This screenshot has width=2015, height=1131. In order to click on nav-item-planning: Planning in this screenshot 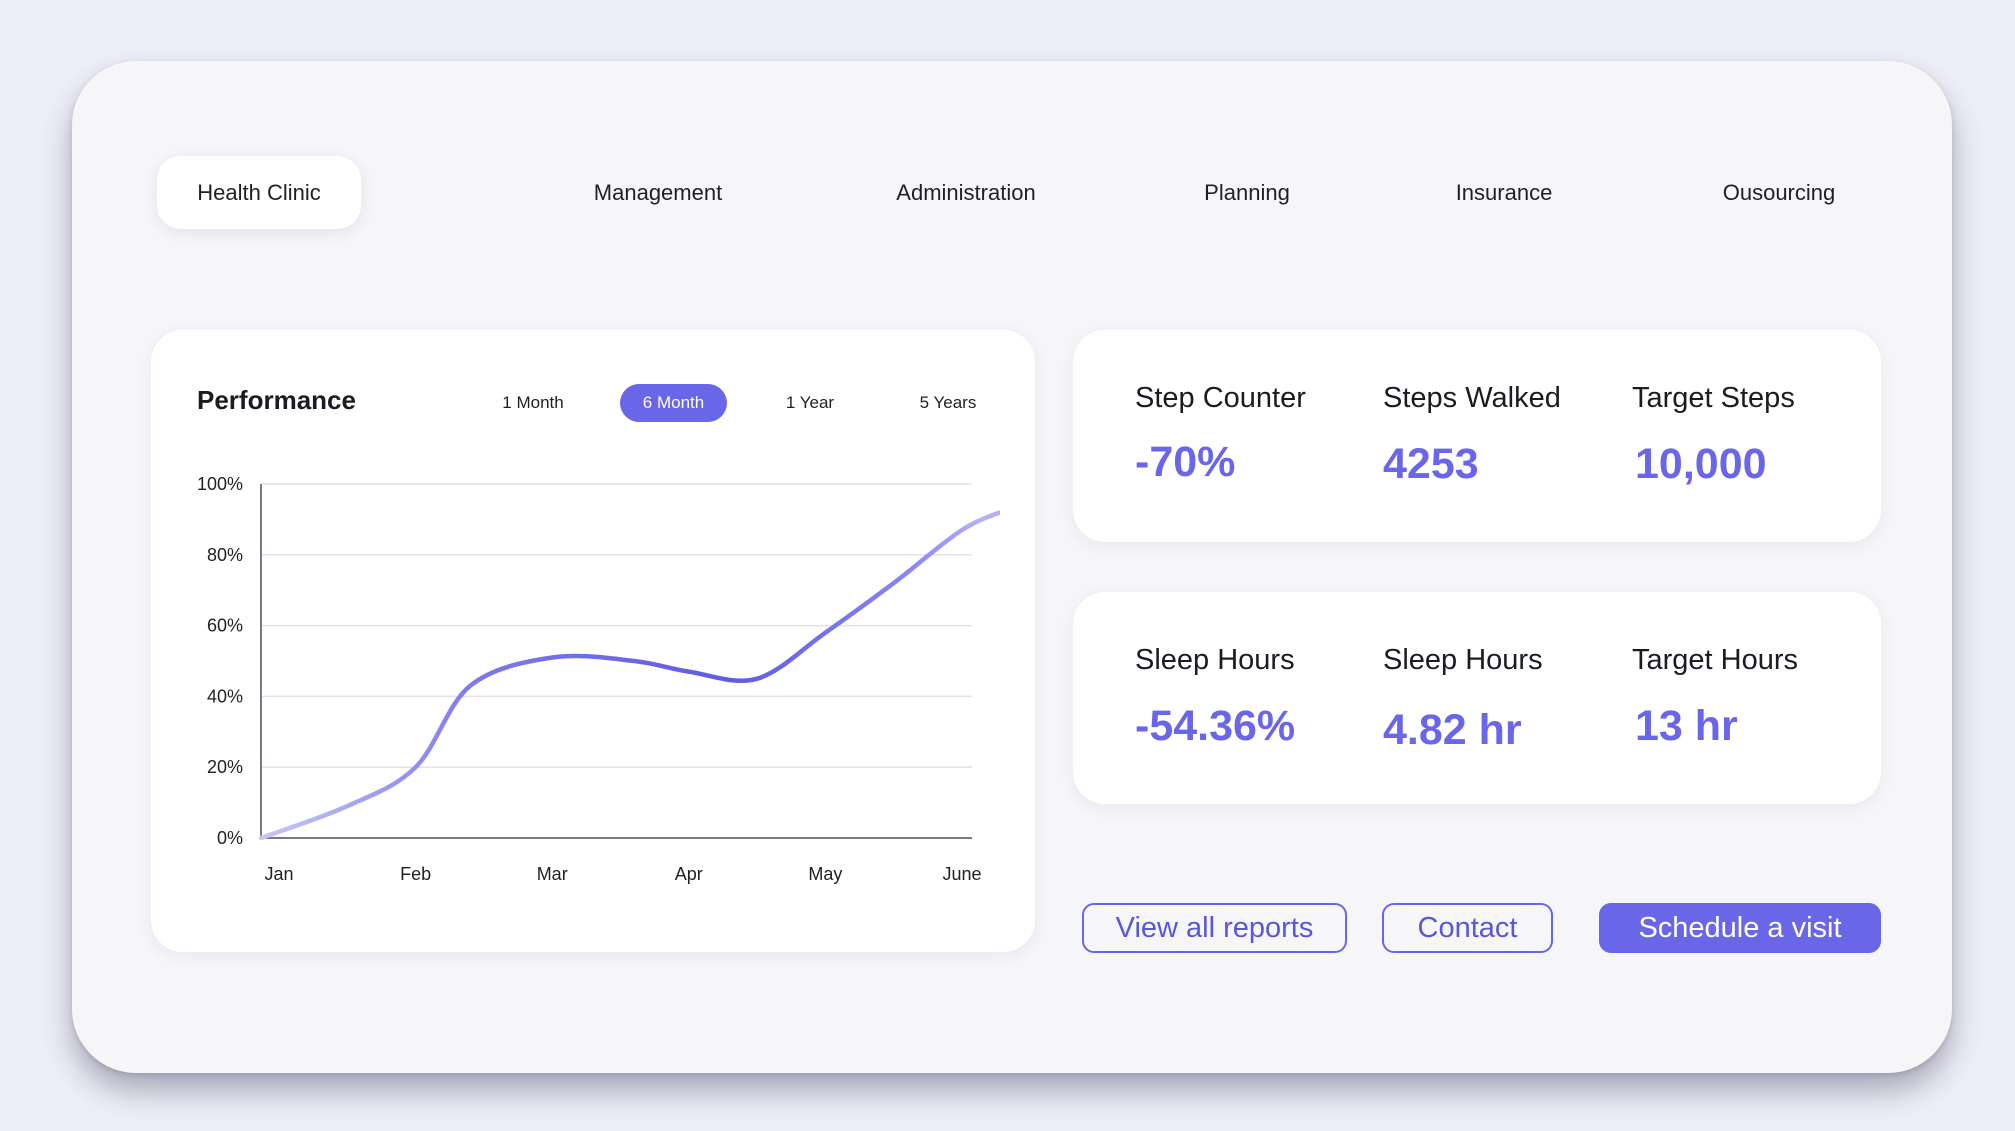, I will do `click(1247, 192)`.